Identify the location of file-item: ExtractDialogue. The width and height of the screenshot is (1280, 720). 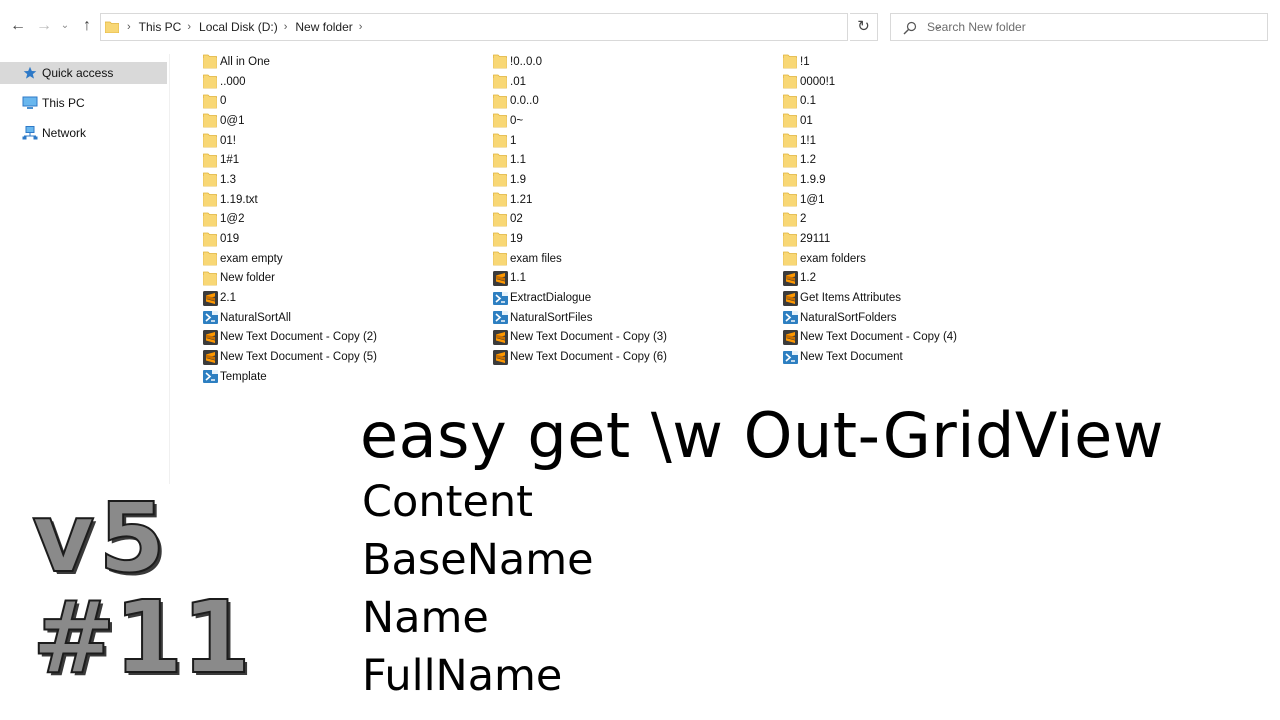
(625, 298).